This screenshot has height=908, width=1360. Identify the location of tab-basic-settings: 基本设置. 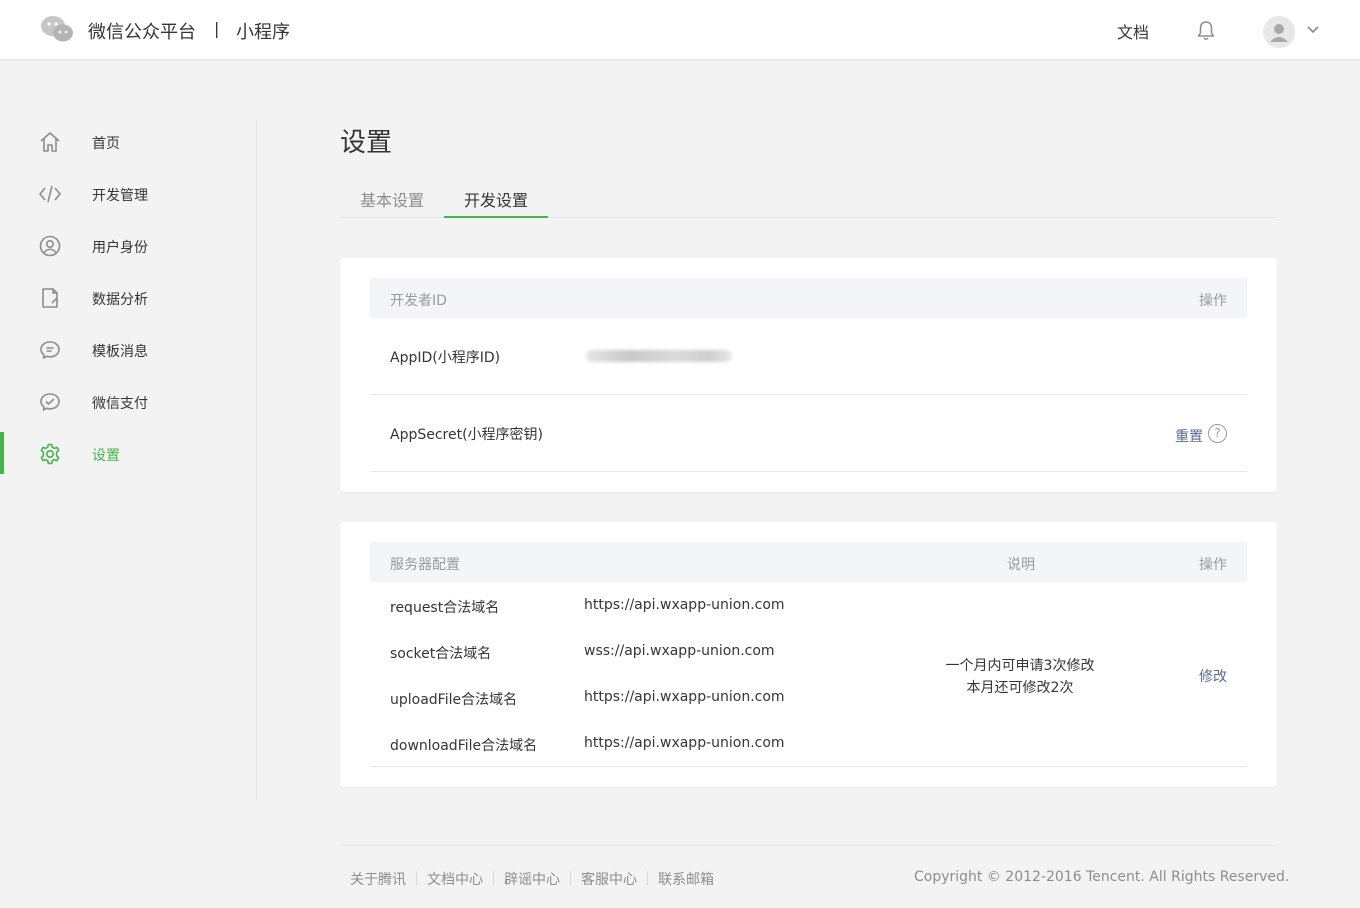
(392, 197).